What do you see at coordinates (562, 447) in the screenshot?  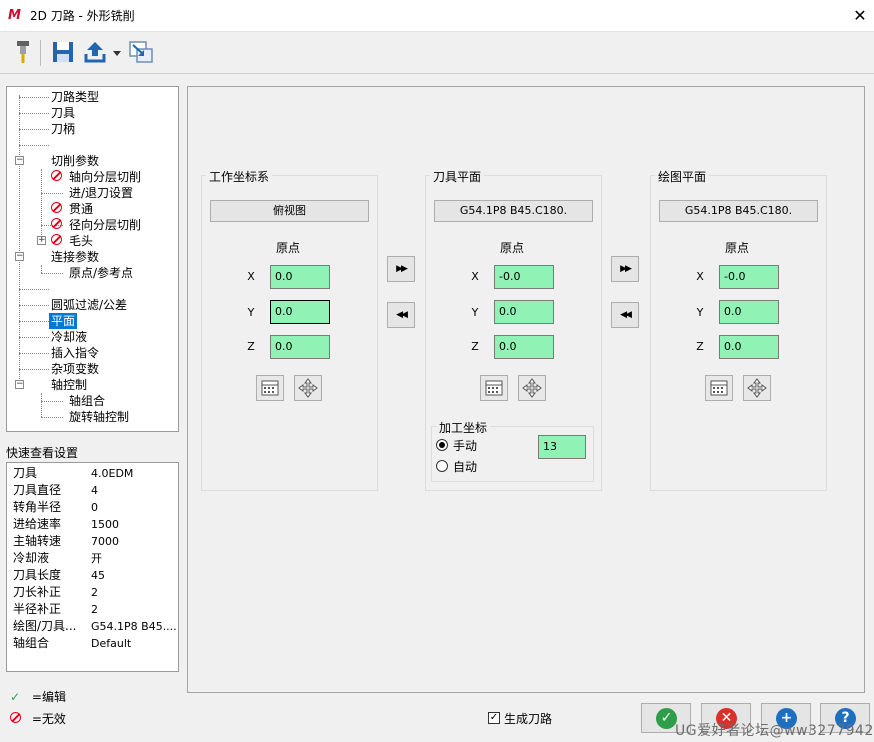 I see `work-offset-field: 13` at bounding box center [562, 447].